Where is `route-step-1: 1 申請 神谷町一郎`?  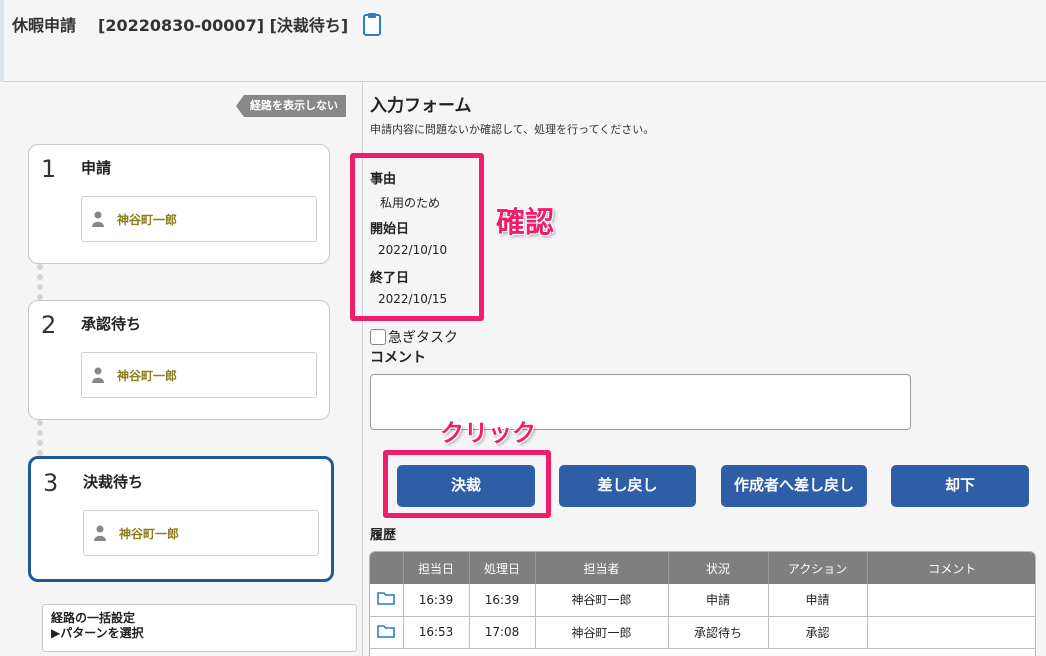
route-step-1: 1 申請 神谷町一郎 is located at coordinates (179, 204).